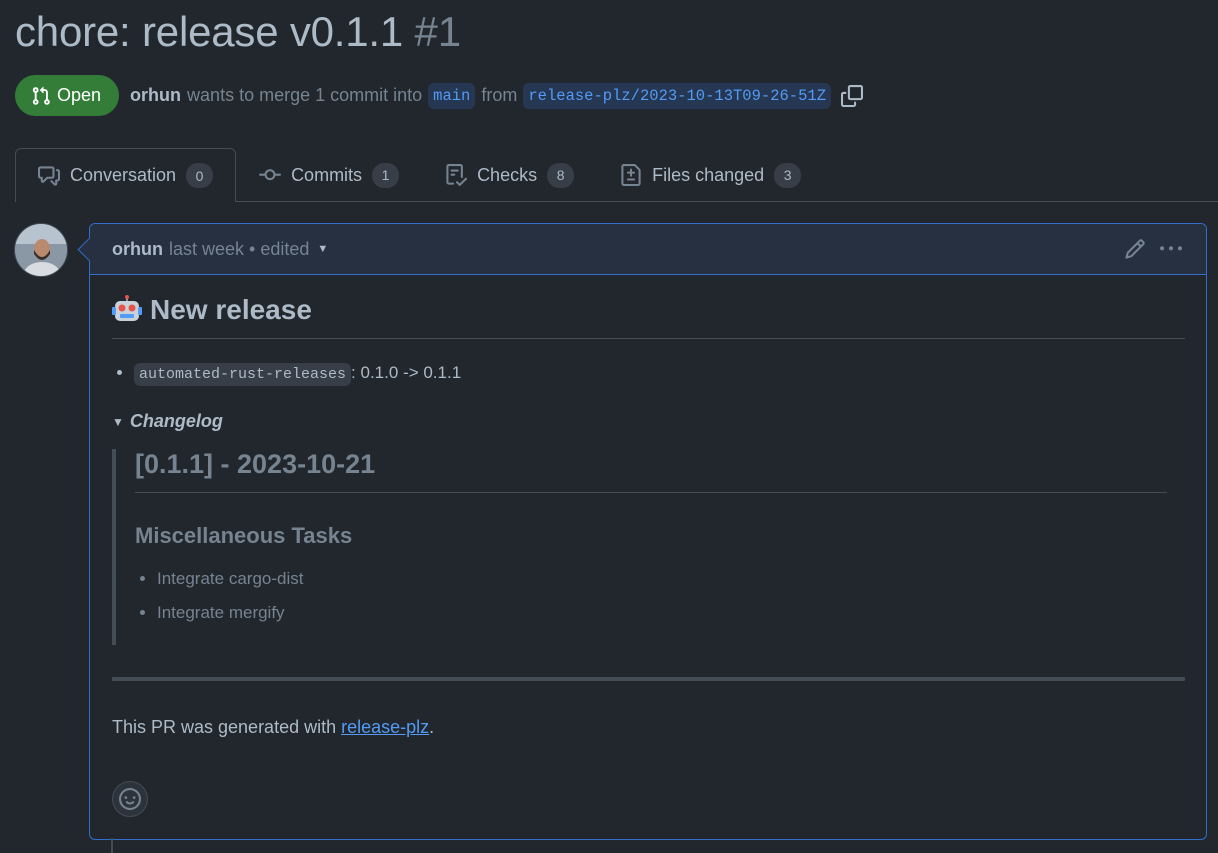 The height and width of the screenshot is (853, 1218). I want to click on list-item: Integrate cargo-dist, so click(662, 579).